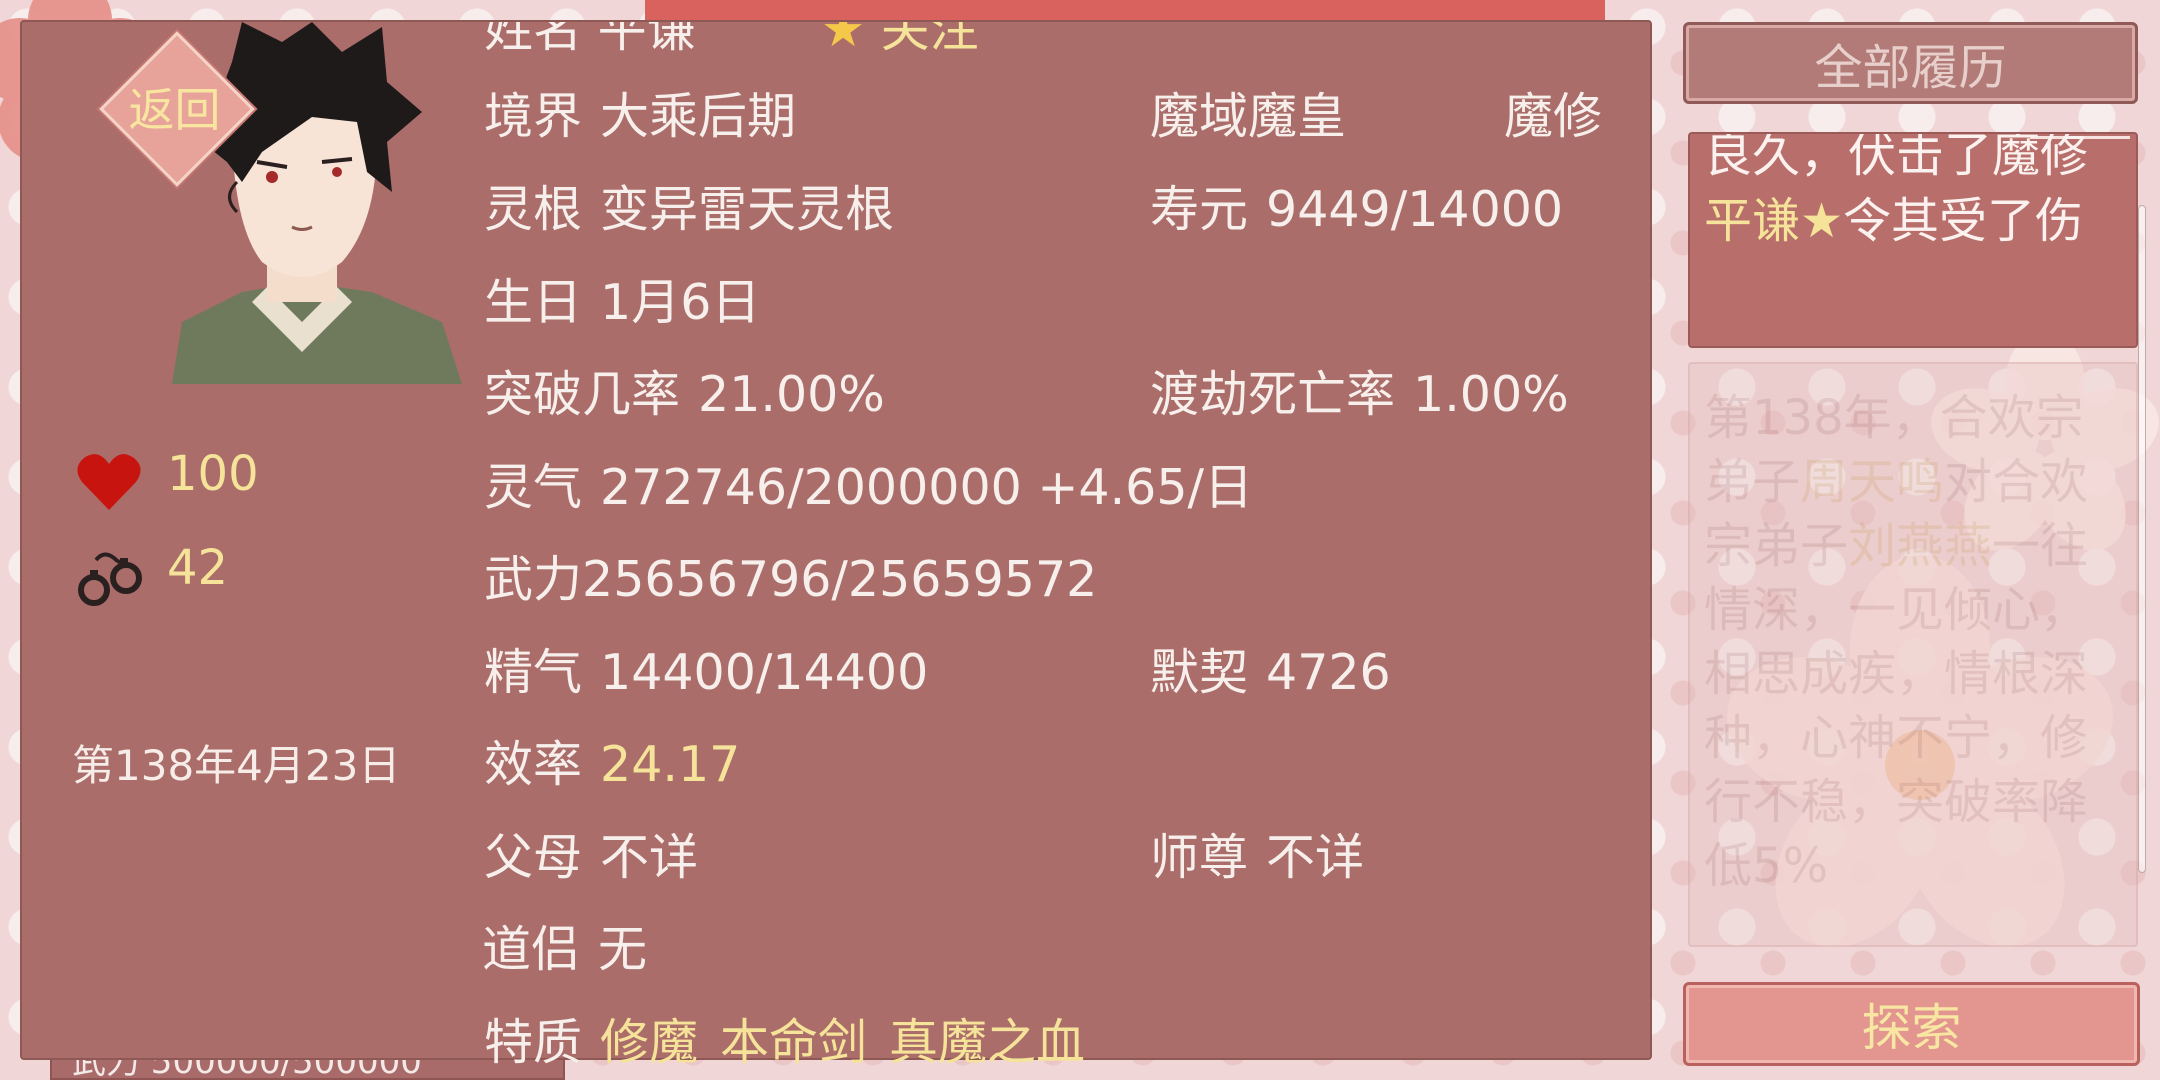  I want to click on traits-label: 特质, so click(533, 1042).